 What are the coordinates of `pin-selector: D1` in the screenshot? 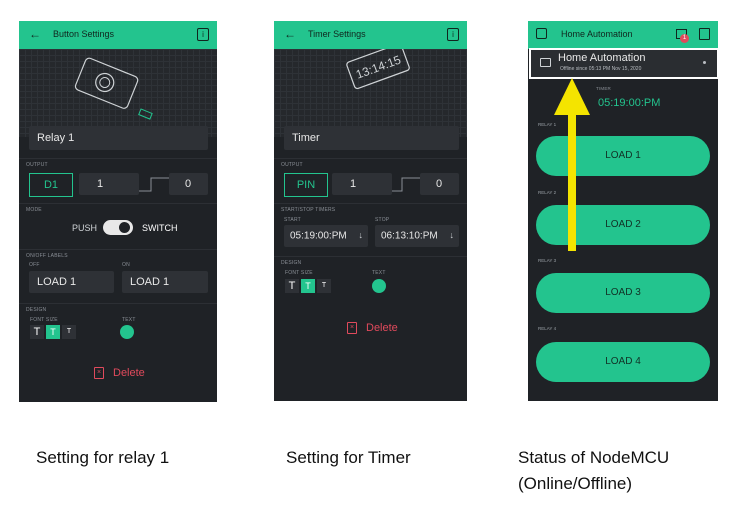 It's located at (51, 185).